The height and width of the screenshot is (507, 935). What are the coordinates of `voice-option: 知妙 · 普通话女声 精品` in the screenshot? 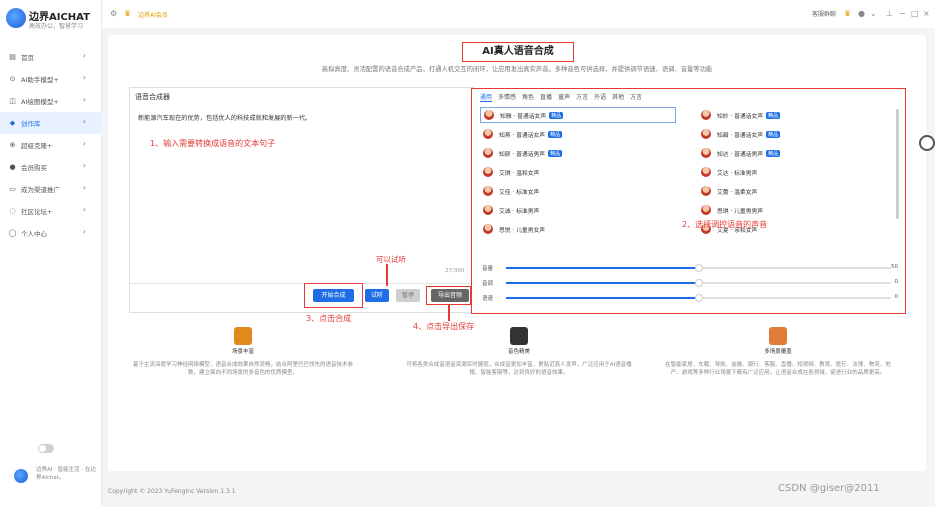 It's located at (796, 115).